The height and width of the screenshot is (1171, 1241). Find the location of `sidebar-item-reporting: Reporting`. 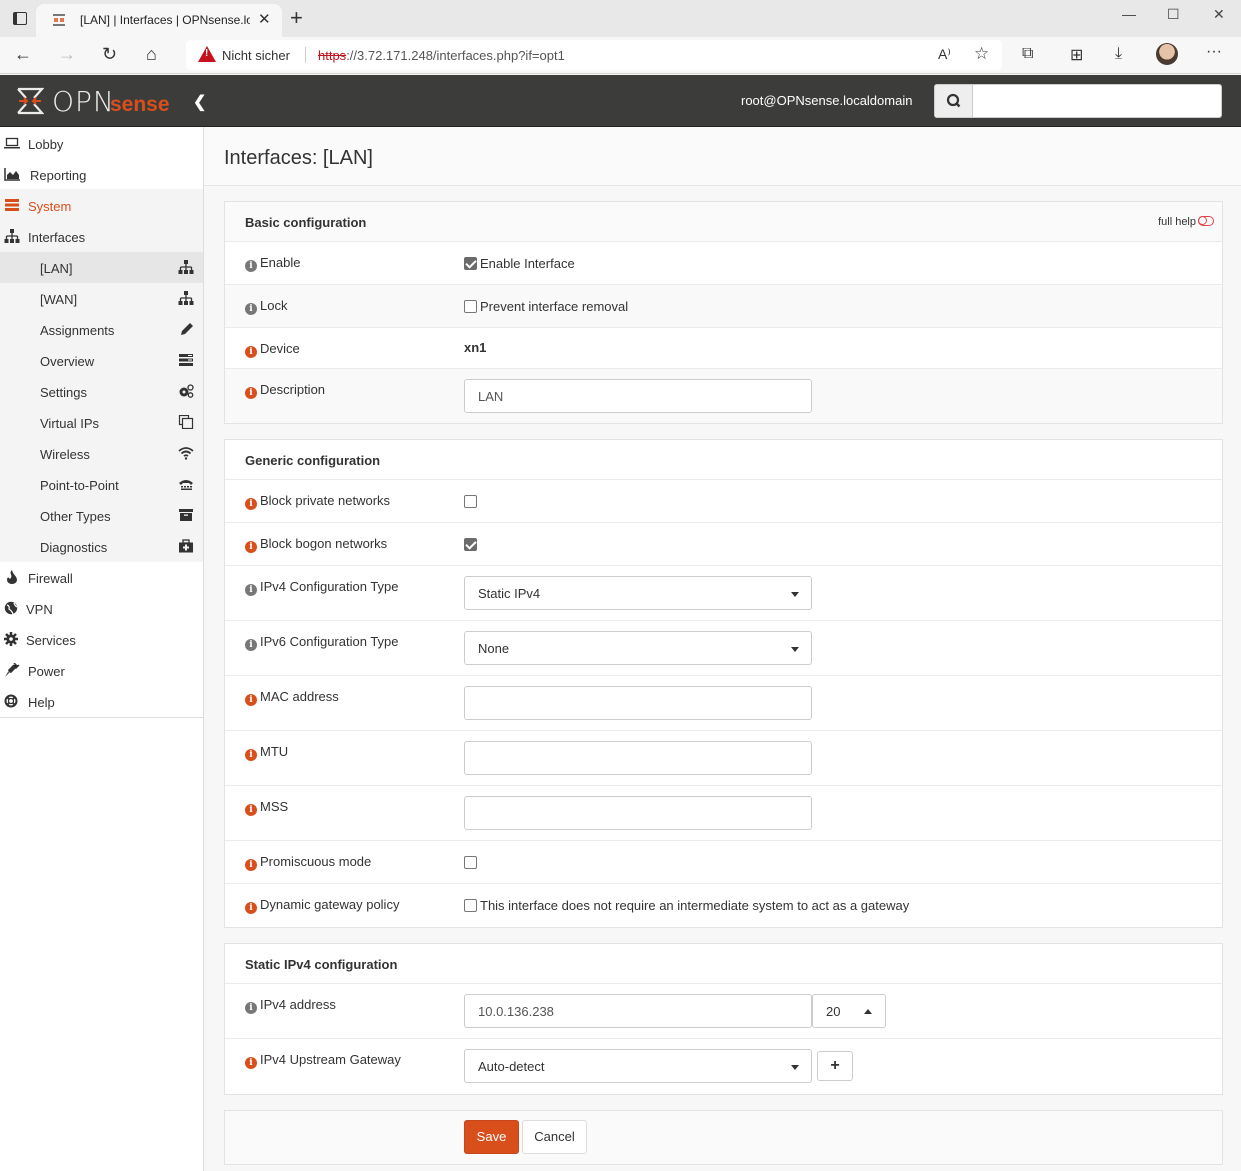

sidebar-item-reporting: Reporting is located at coordinates (101, 174).